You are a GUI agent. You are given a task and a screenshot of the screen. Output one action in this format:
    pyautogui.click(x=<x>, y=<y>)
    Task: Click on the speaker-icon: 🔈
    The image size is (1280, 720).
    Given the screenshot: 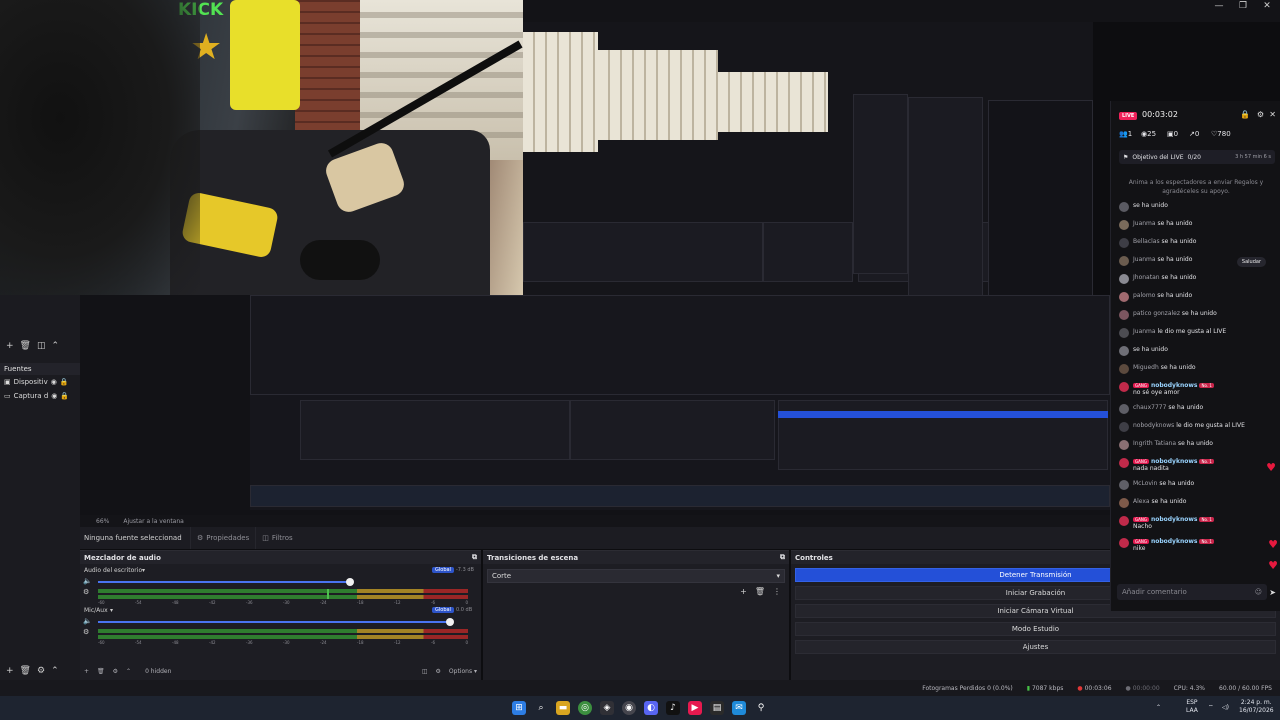 What is the action you would take?
    pyautogui.click(x=87, y=581)
    